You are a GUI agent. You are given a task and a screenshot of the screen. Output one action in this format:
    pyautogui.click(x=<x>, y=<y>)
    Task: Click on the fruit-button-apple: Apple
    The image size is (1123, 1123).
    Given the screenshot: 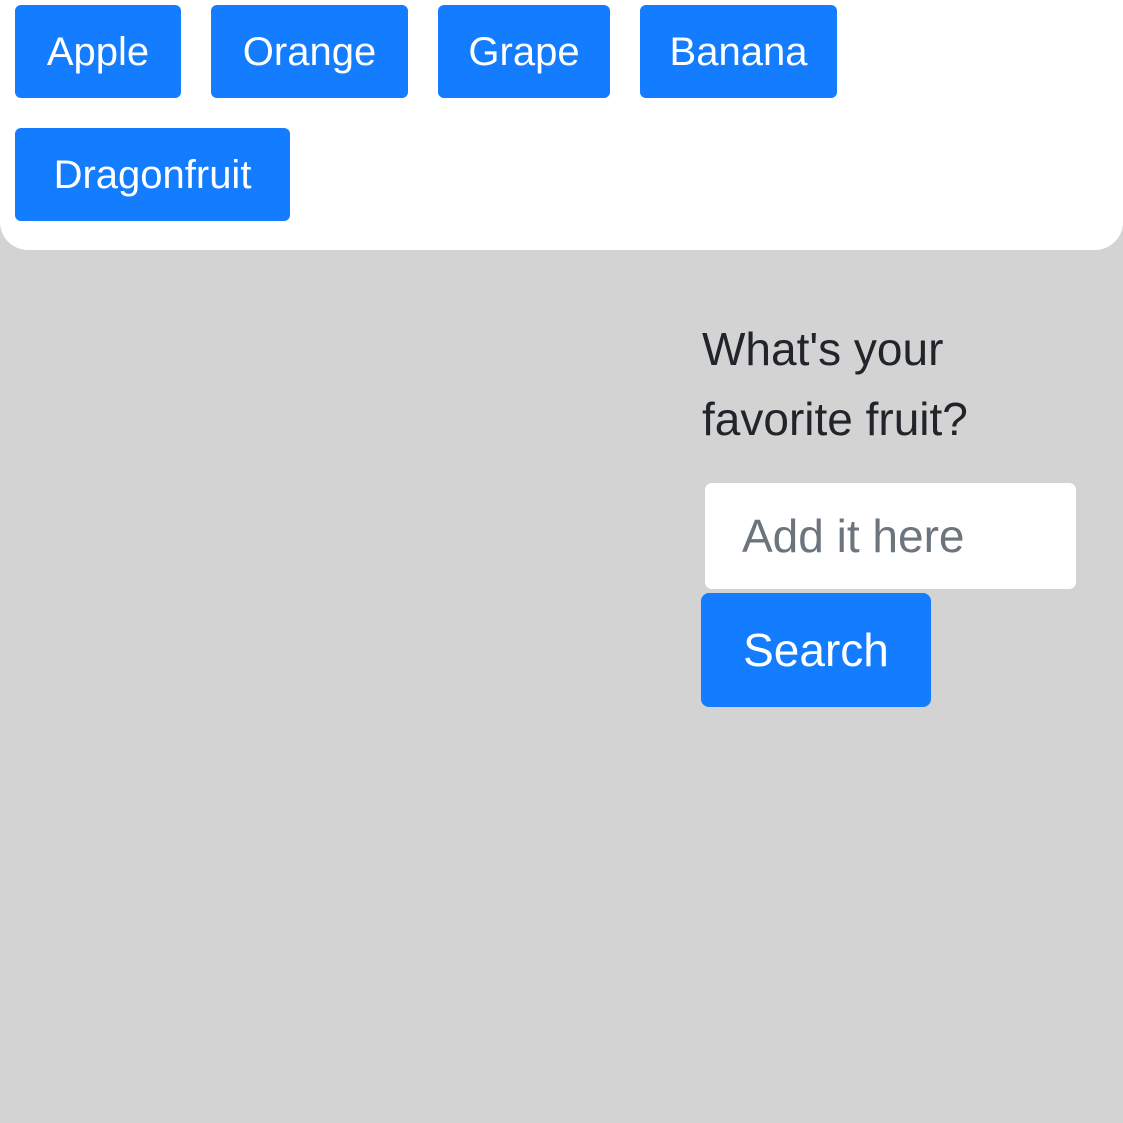 What is the action you would take?
    pyautogui.click(x=98, y=51)
    